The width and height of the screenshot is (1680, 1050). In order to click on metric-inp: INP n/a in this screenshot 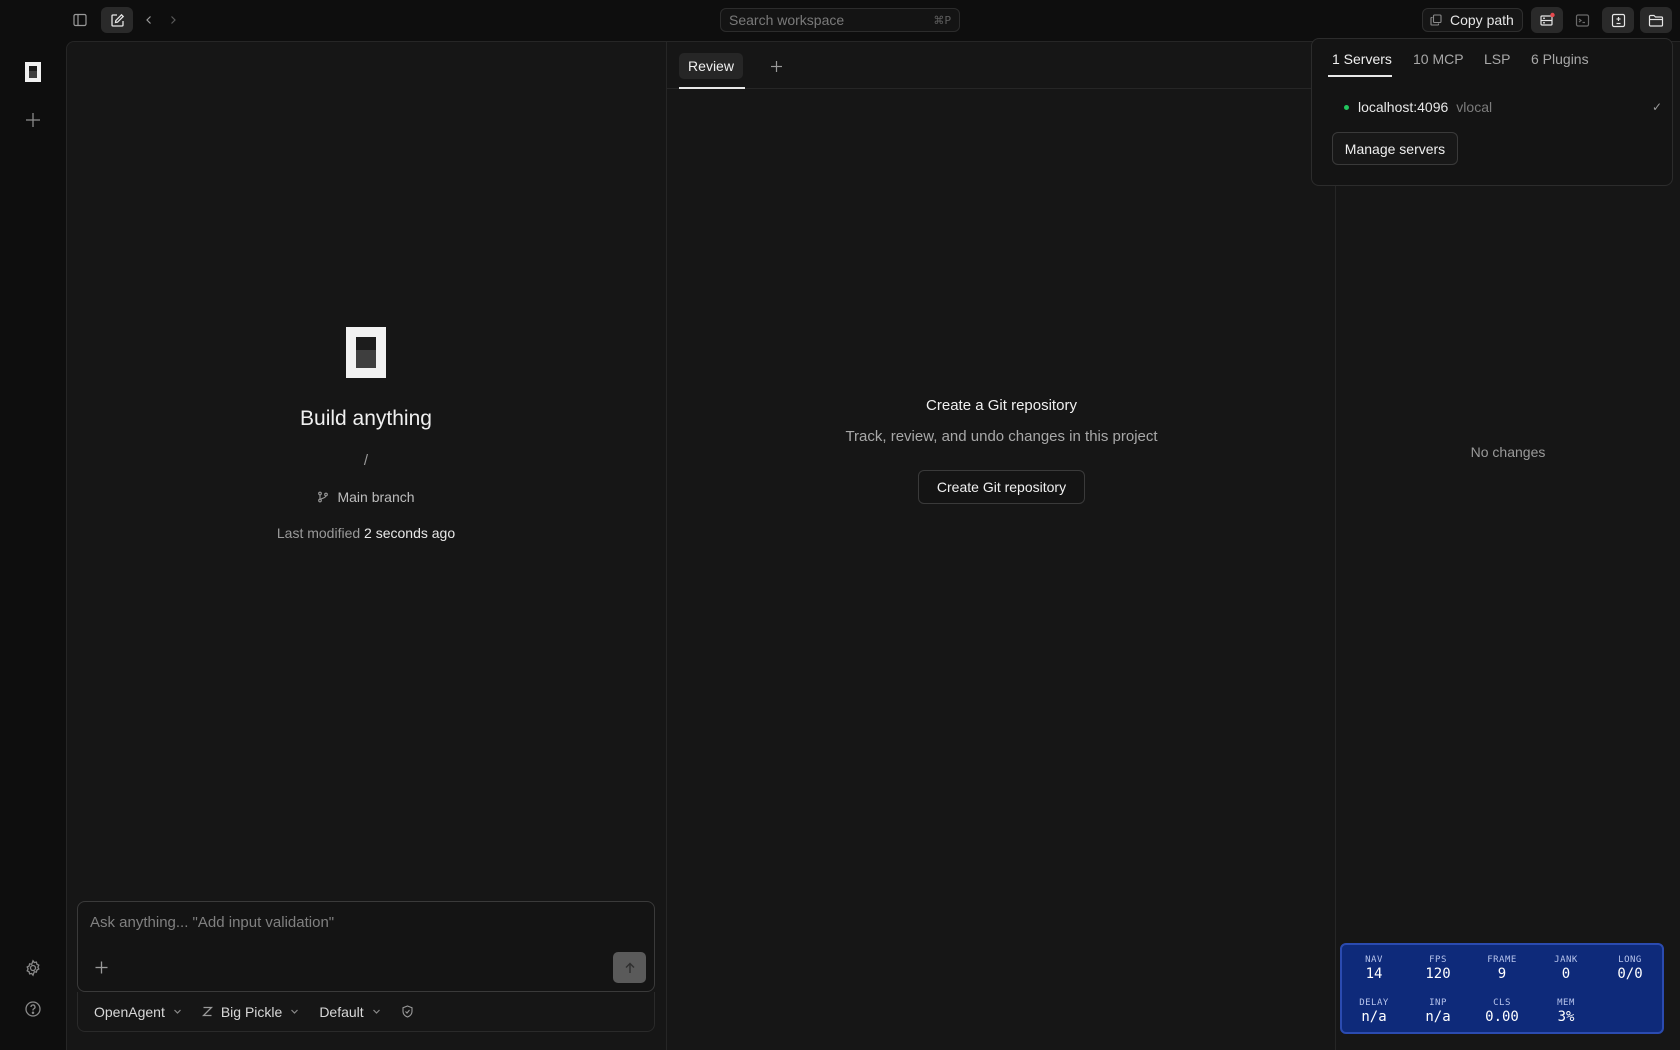, I will do `click(1438, 1011)`.